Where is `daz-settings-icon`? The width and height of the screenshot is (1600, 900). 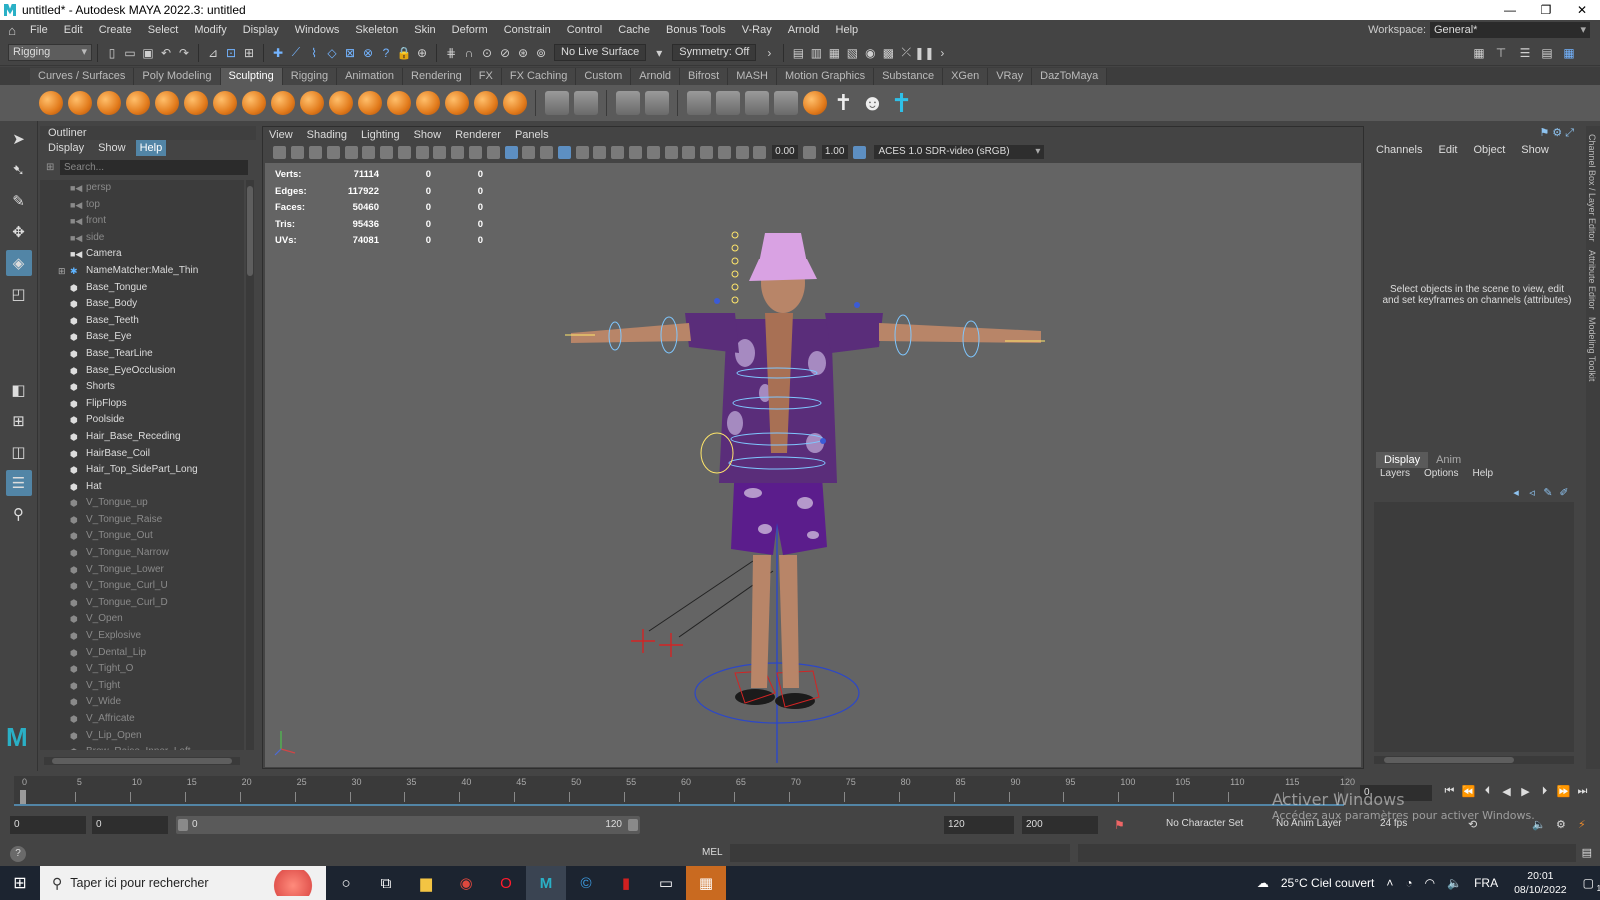 daz-settings-icon is located at coordinates (756, 103).